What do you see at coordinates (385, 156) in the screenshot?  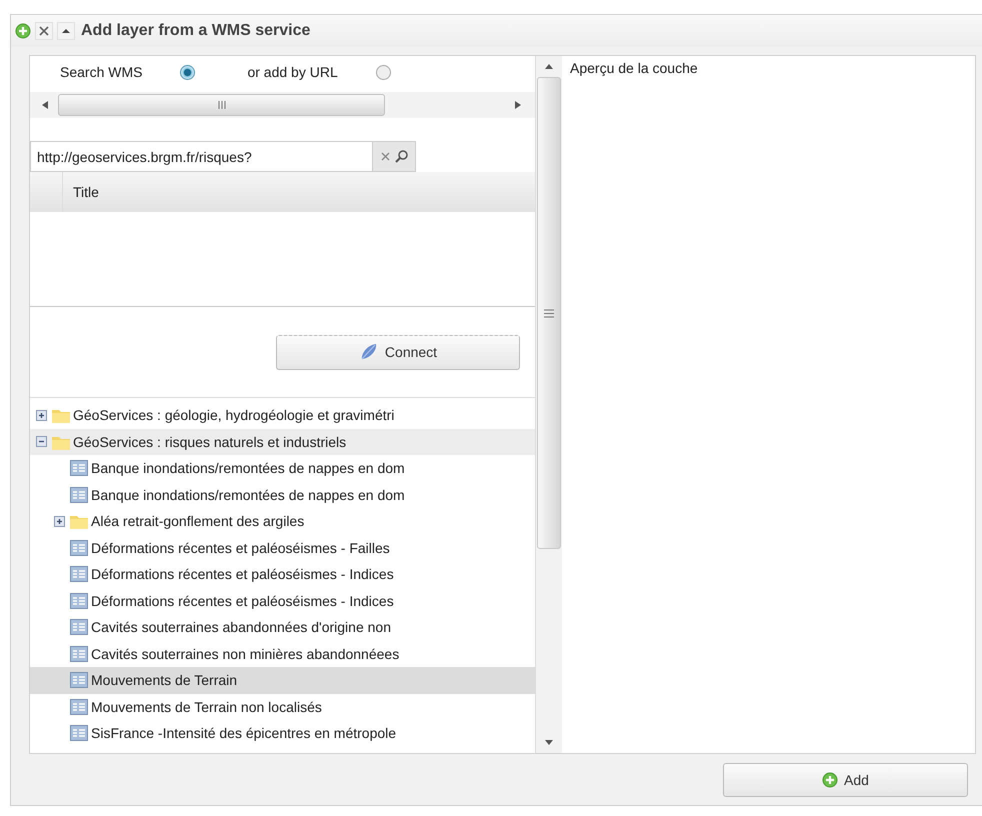 I see `clear-icon` at bounding box center [385, 156].